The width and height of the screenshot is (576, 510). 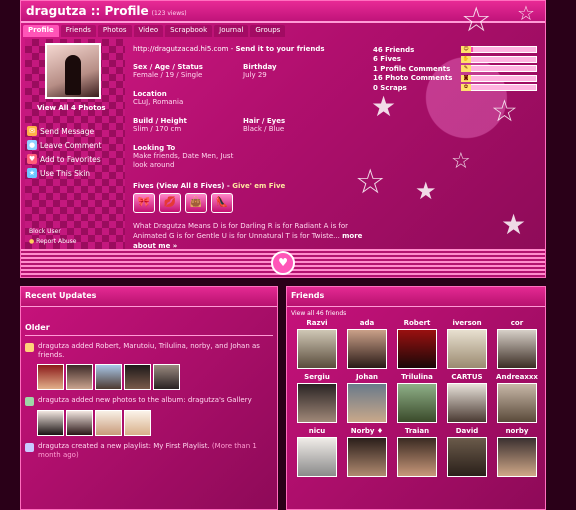 What do you see at coordinates (467, 377) in the screenshot?
I see `friend-name: CARTUS` at bounding box center [467, 377].